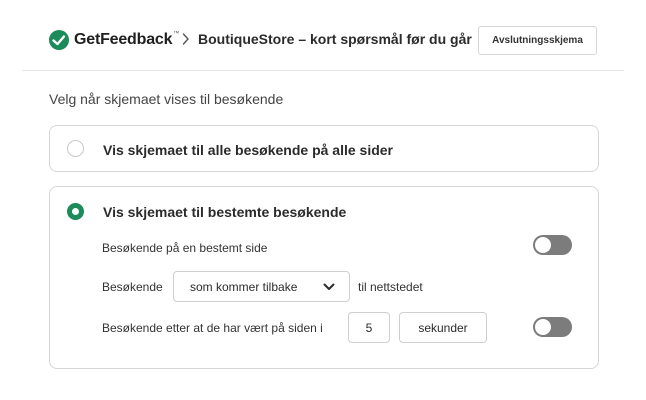 The width and height of the screenshot is (646, 400). I want to click on time-on-page-toggle, so click(552, 327).